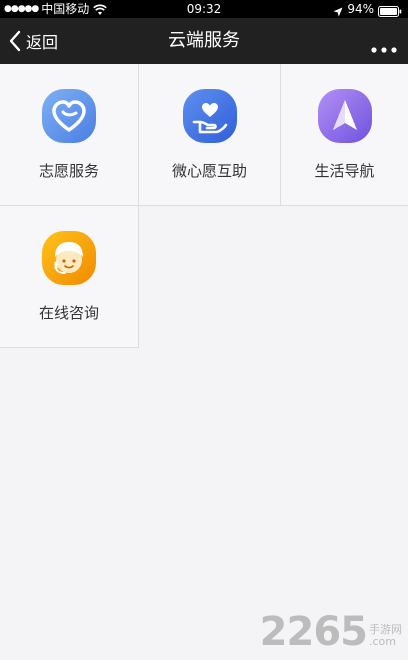 Image resolution: width=408 pixels, height=660 pixels. I want to click on watermark-number: 2265, so click(313, 632).